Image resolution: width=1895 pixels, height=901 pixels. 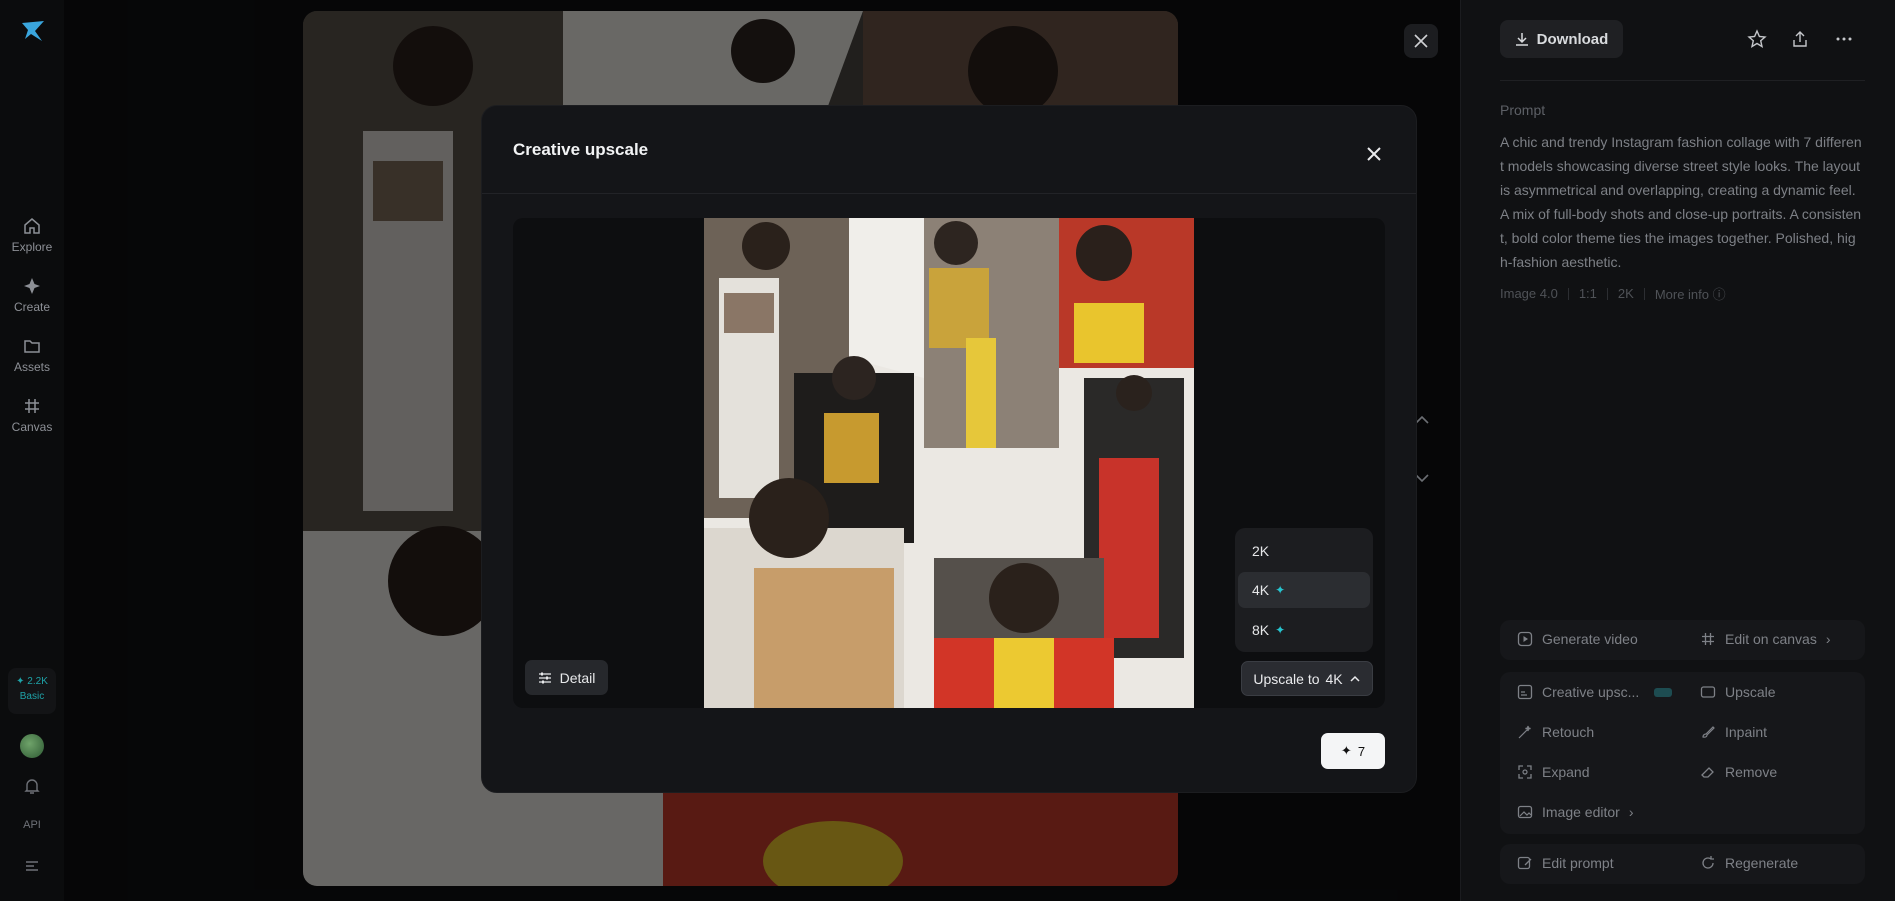 I want to click on inpaint-button: Inpaint, so click(x=1733, y=732).